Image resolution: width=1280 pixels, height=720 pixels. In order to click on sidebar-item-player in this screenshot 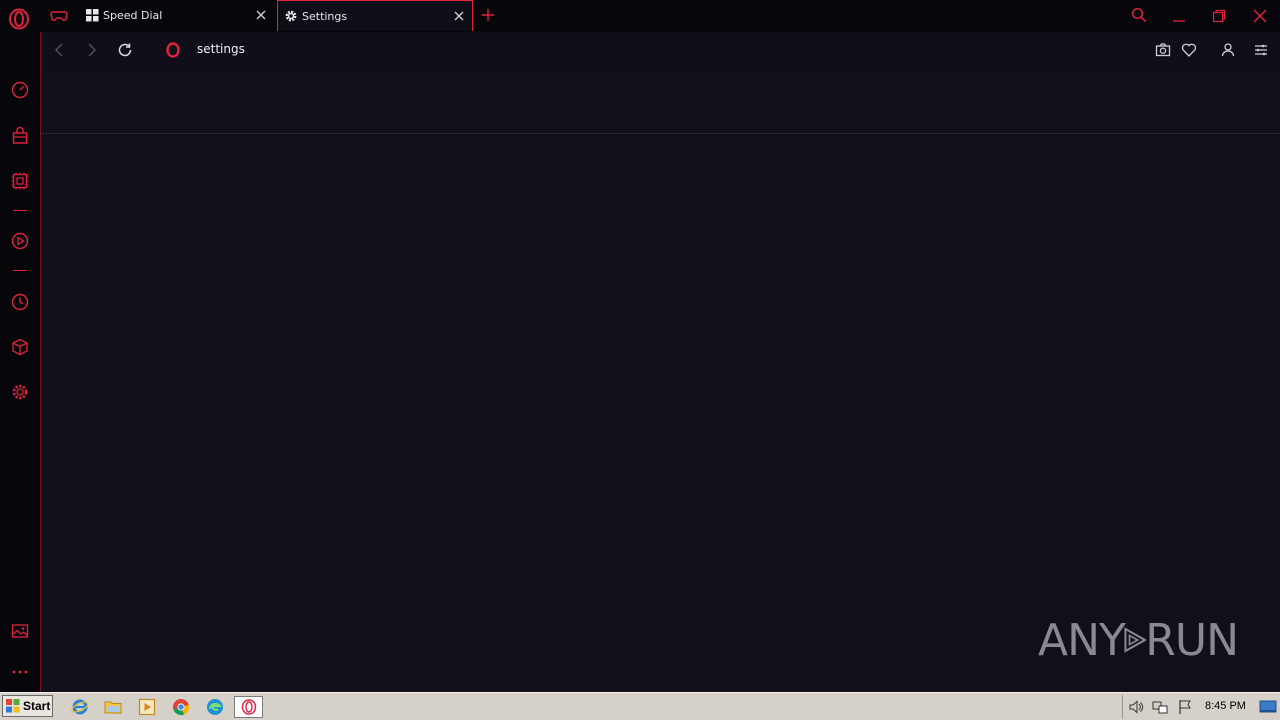, I will do `click(20, 241)`.